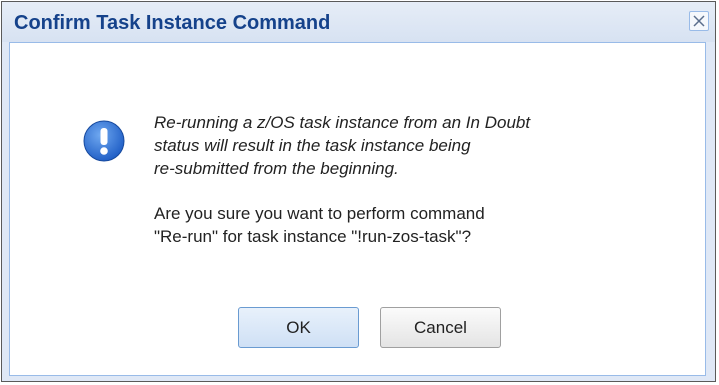 This screenshot has height=385, width=719. What do you see at coordinates (104, 141) in the screenshot?
I see `exclamation-info-icon` at bounding box center [104, 141].